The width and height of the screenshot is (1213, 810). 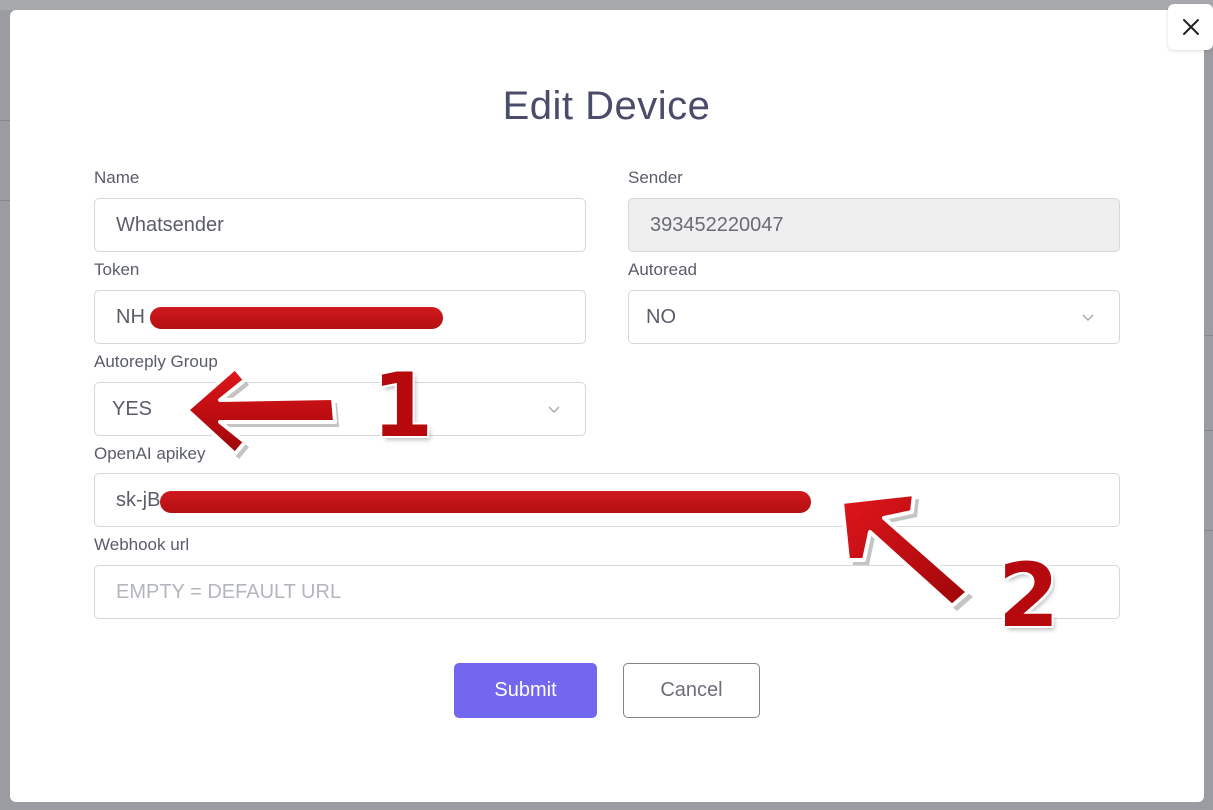 What do you see at coordinates (874, 317) in the screenshot?
I see `autoread-select: NO` at bounding box center [874, 317].